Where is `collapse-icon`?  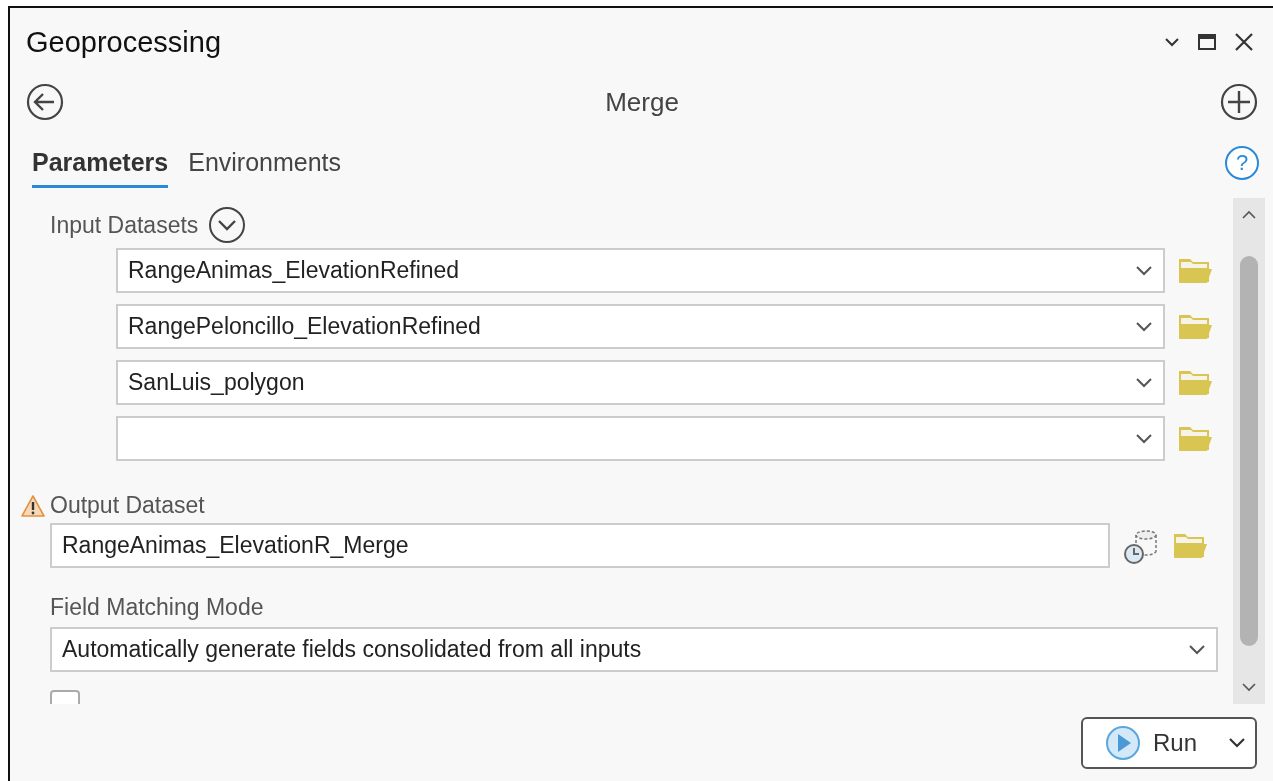 collapse-icon is located at coordinates (227, 225).